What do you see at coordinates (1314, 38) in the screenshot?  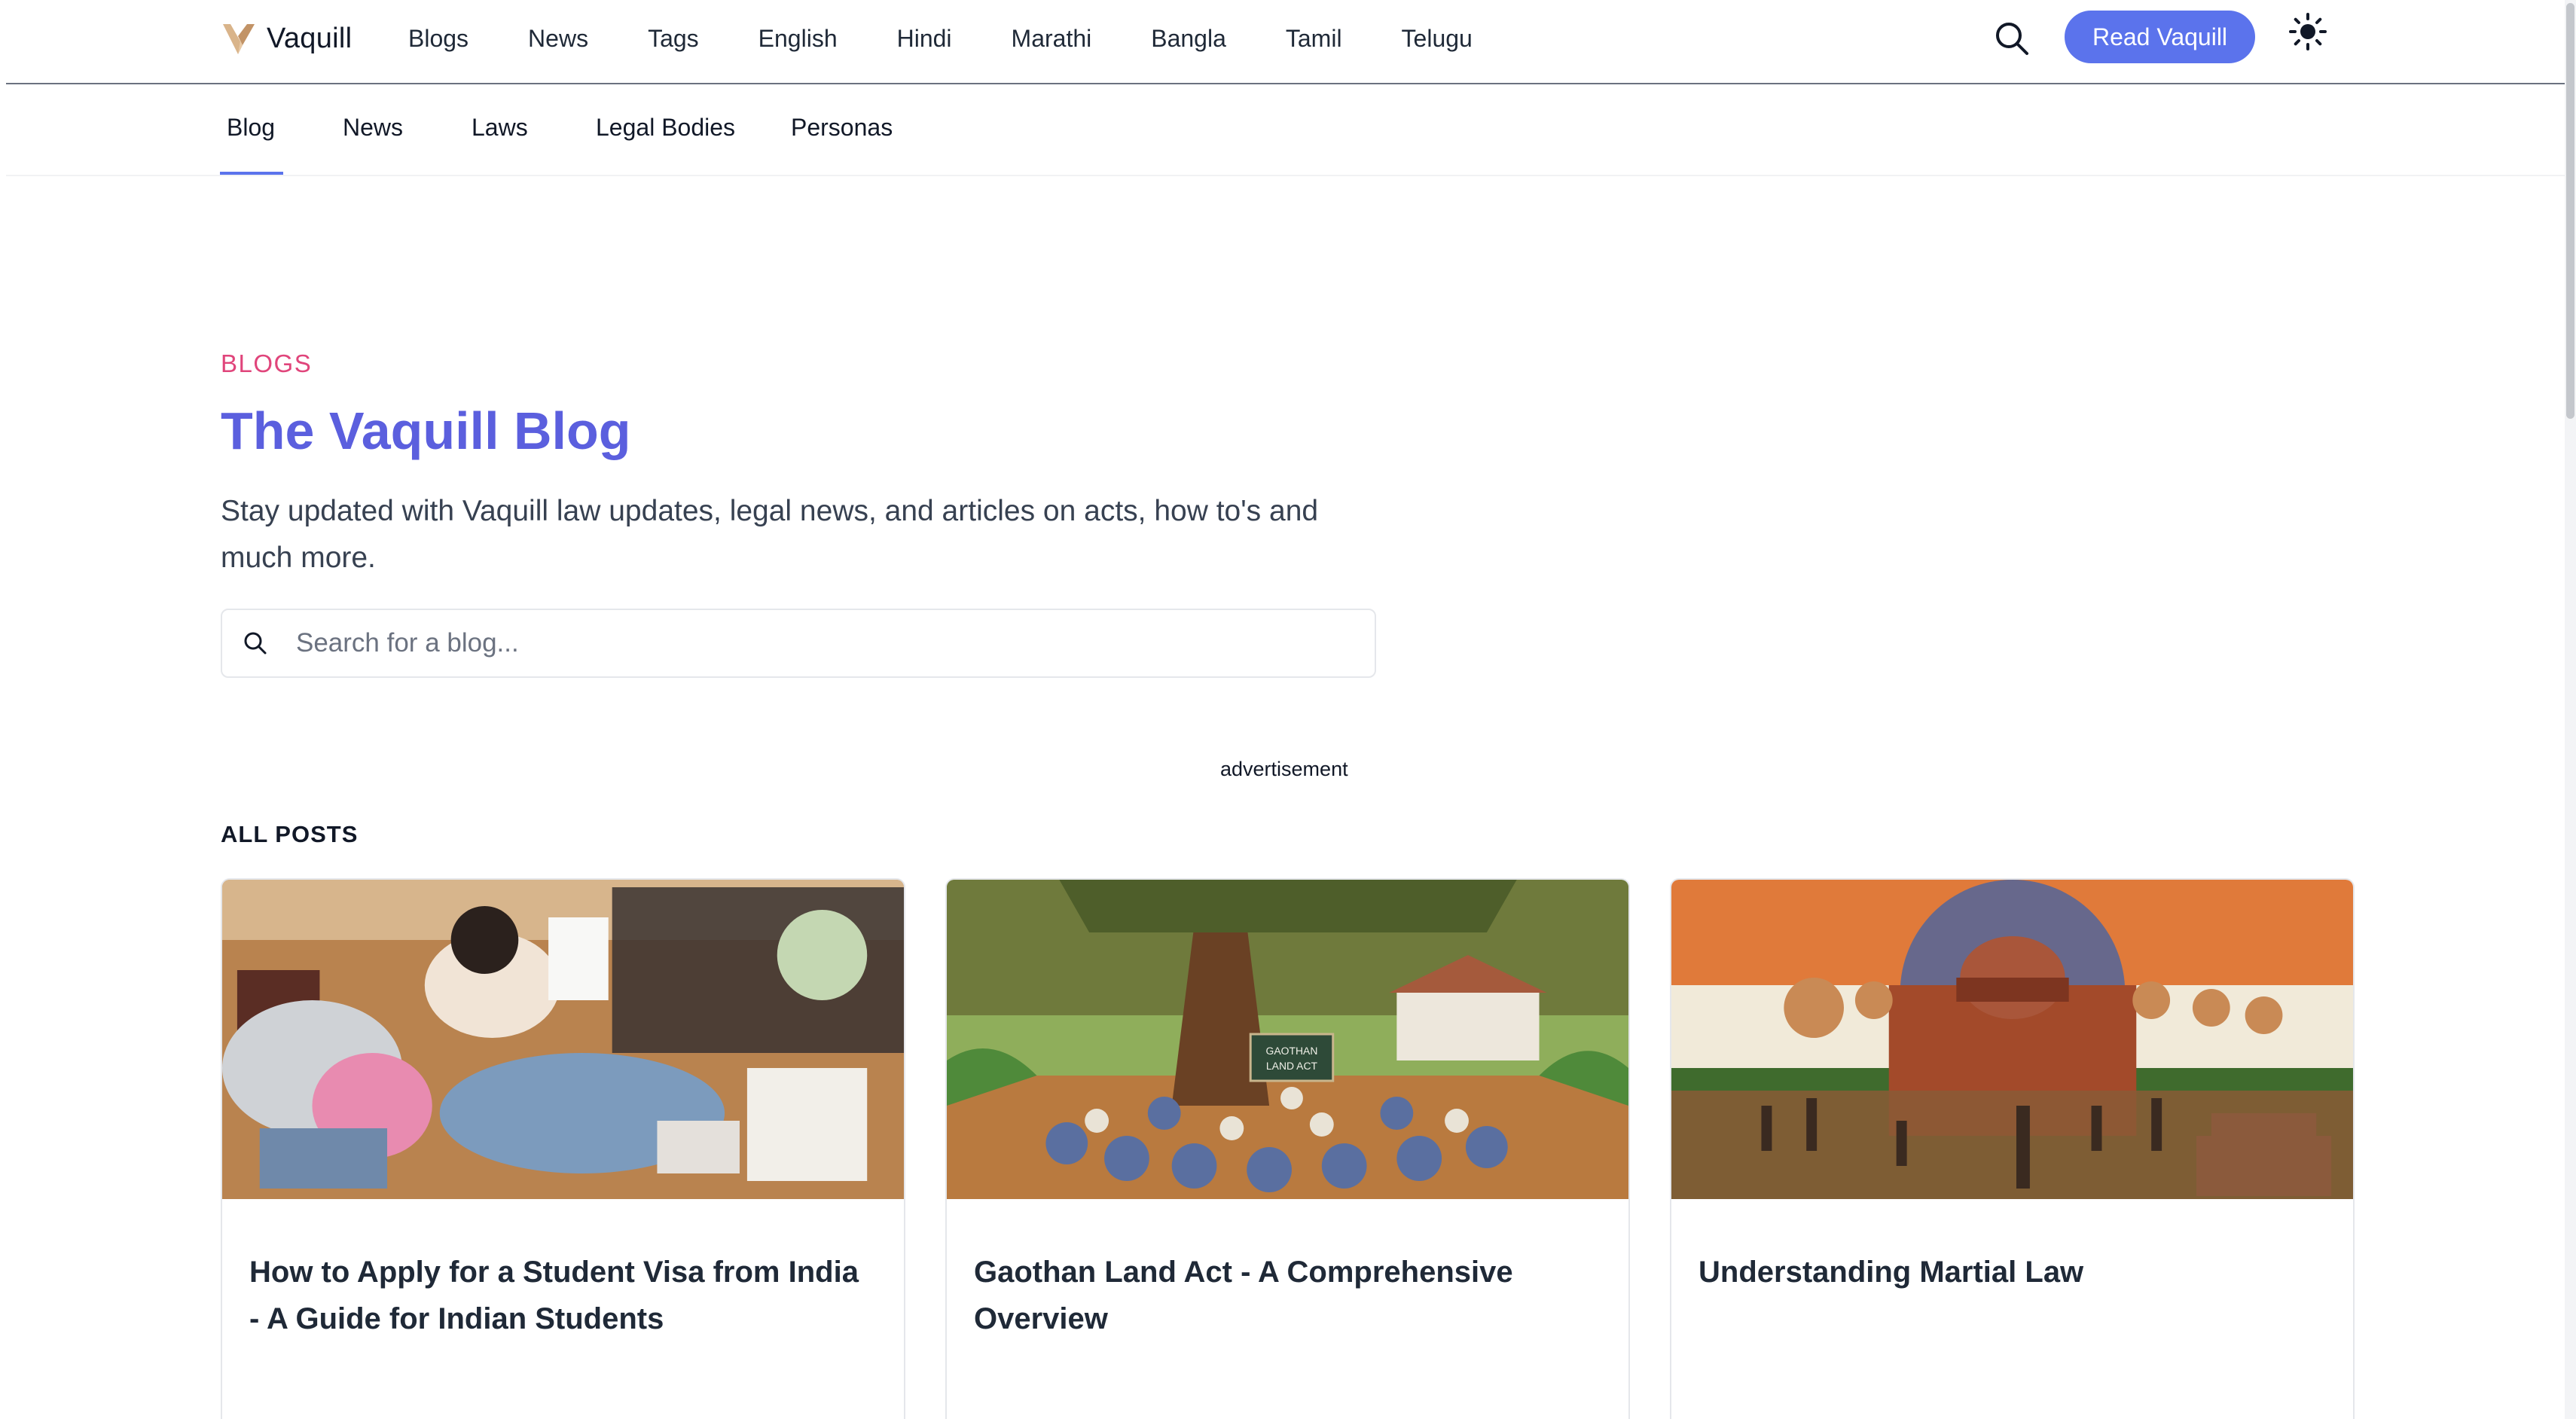 I see `nav-link-tamil: Tamil` at bounding box center [1314, 38].